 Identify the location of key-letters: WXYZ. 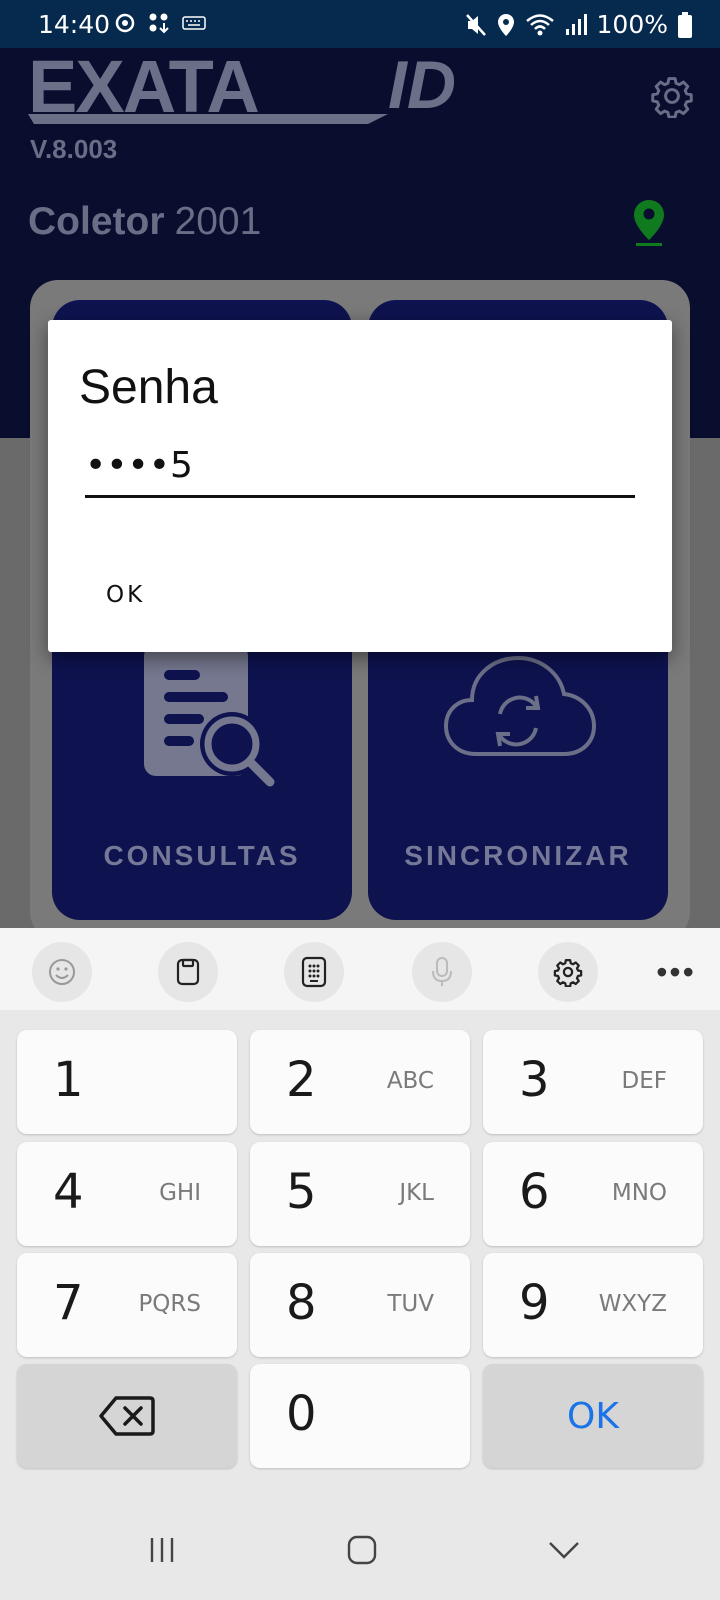
(632, 1304).